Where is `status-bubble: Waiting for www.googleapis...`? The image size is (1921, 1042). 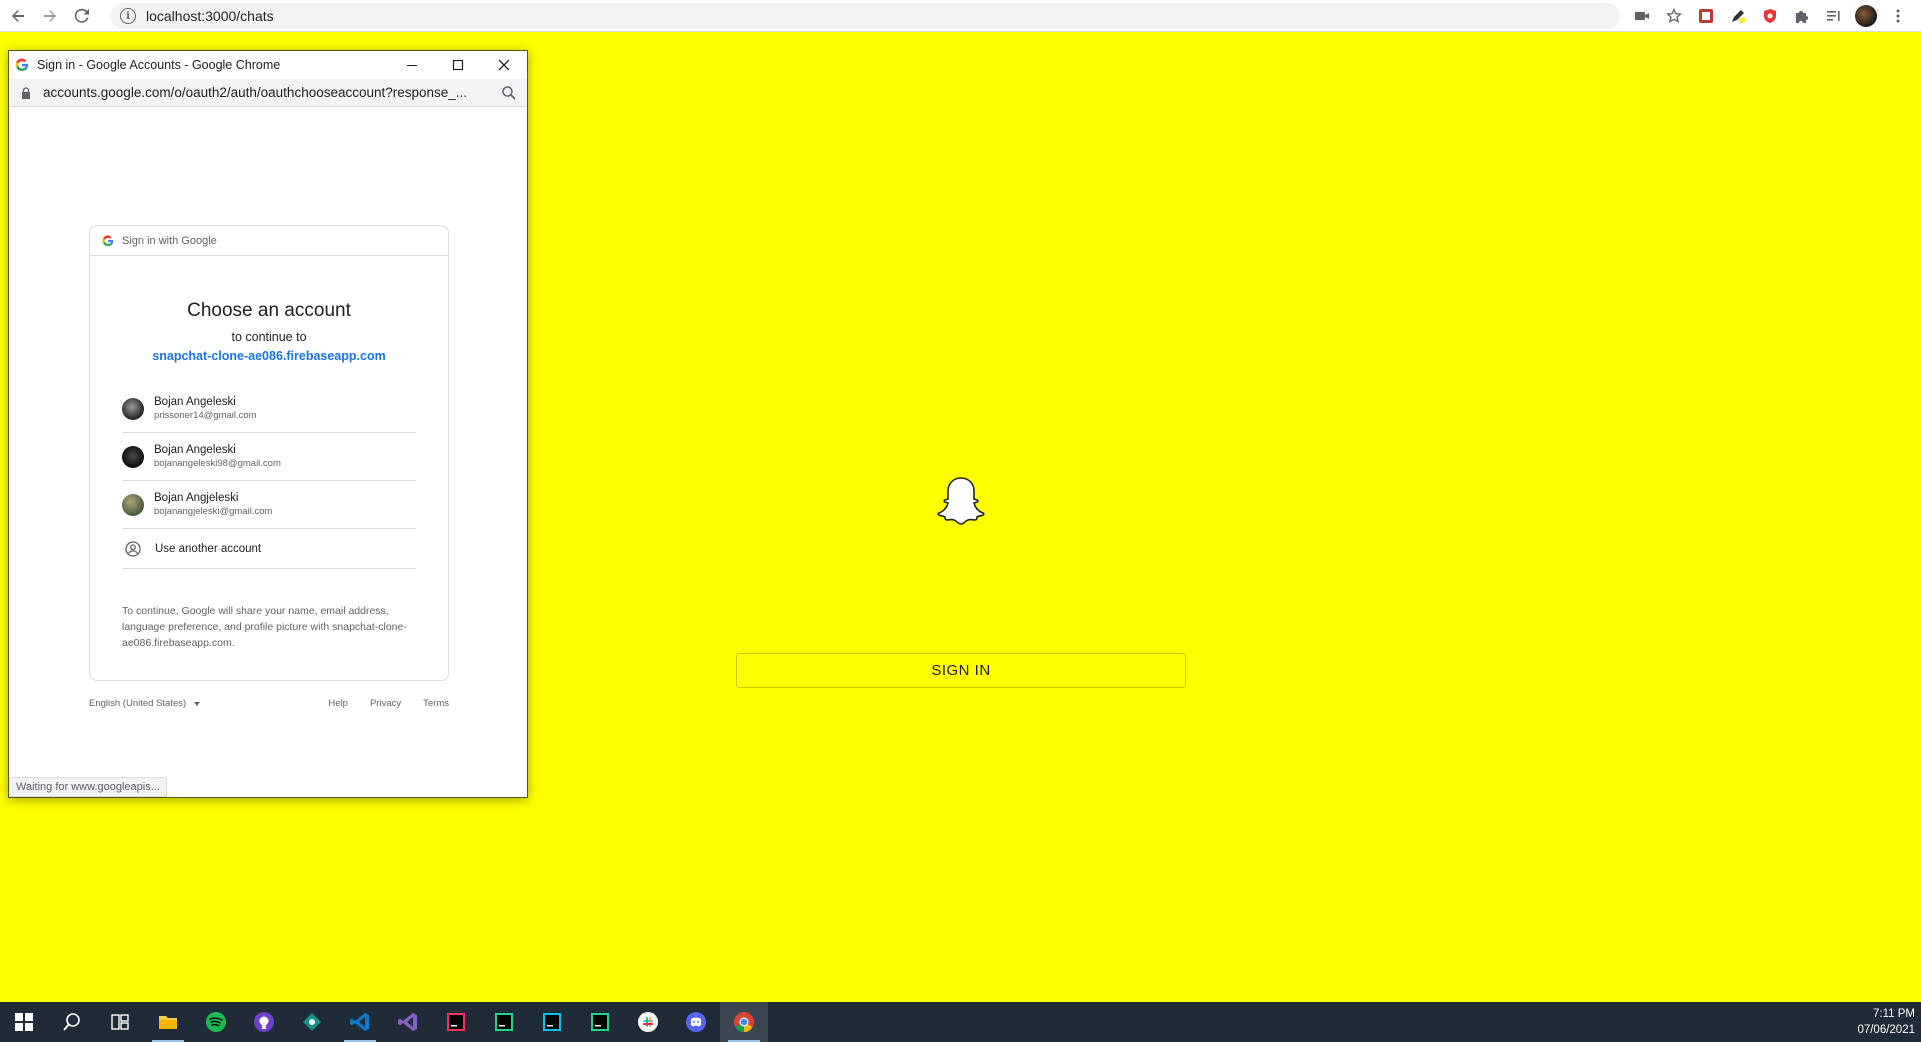
status-bubble: Waiting for www.googleapis... is located at coordinates (88, 787).